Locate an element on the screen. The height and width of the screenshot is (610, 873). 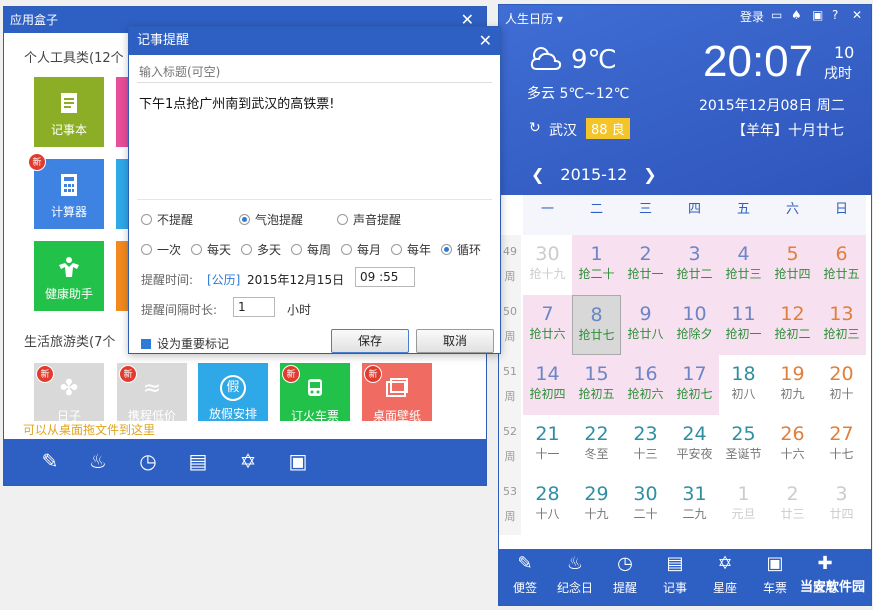
toolbar-label: 记事 is located at coordinates (674, 588).